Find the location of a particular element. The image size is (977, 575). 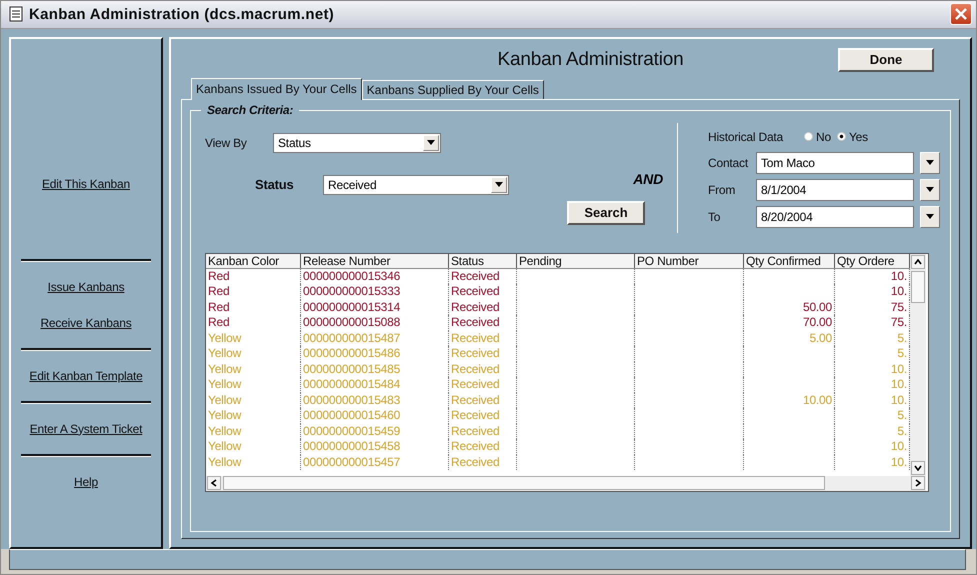

table-cell: 000000000015459 is located at coordinates (375, 432).